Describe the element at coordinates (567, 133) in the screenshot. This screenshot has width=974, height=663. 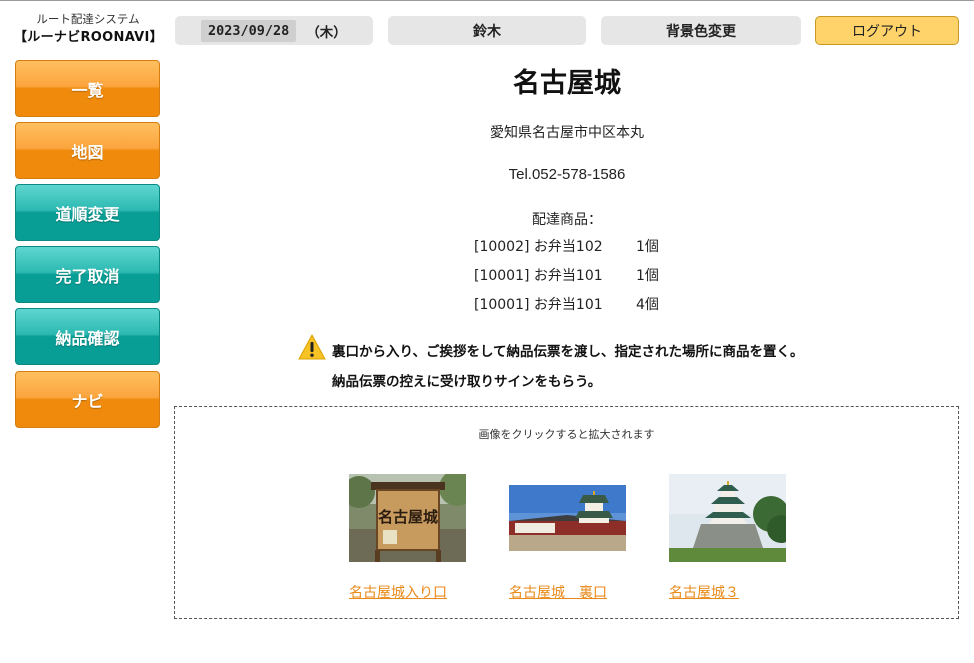
I see `place-address: 愛知県名古屋市中区本丸` at that location.